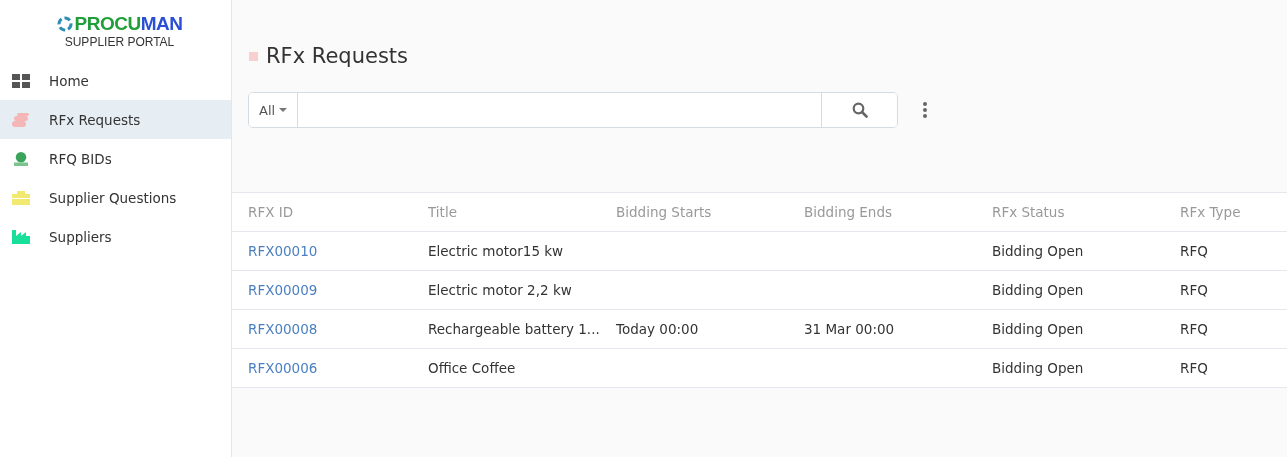 The width and height of the screenshot is (1287, 457). What do you see at coordinates (283, 329) in the screenshot?
I see `rfx-id-link: RFX00008` at bounding box center [283, 329].